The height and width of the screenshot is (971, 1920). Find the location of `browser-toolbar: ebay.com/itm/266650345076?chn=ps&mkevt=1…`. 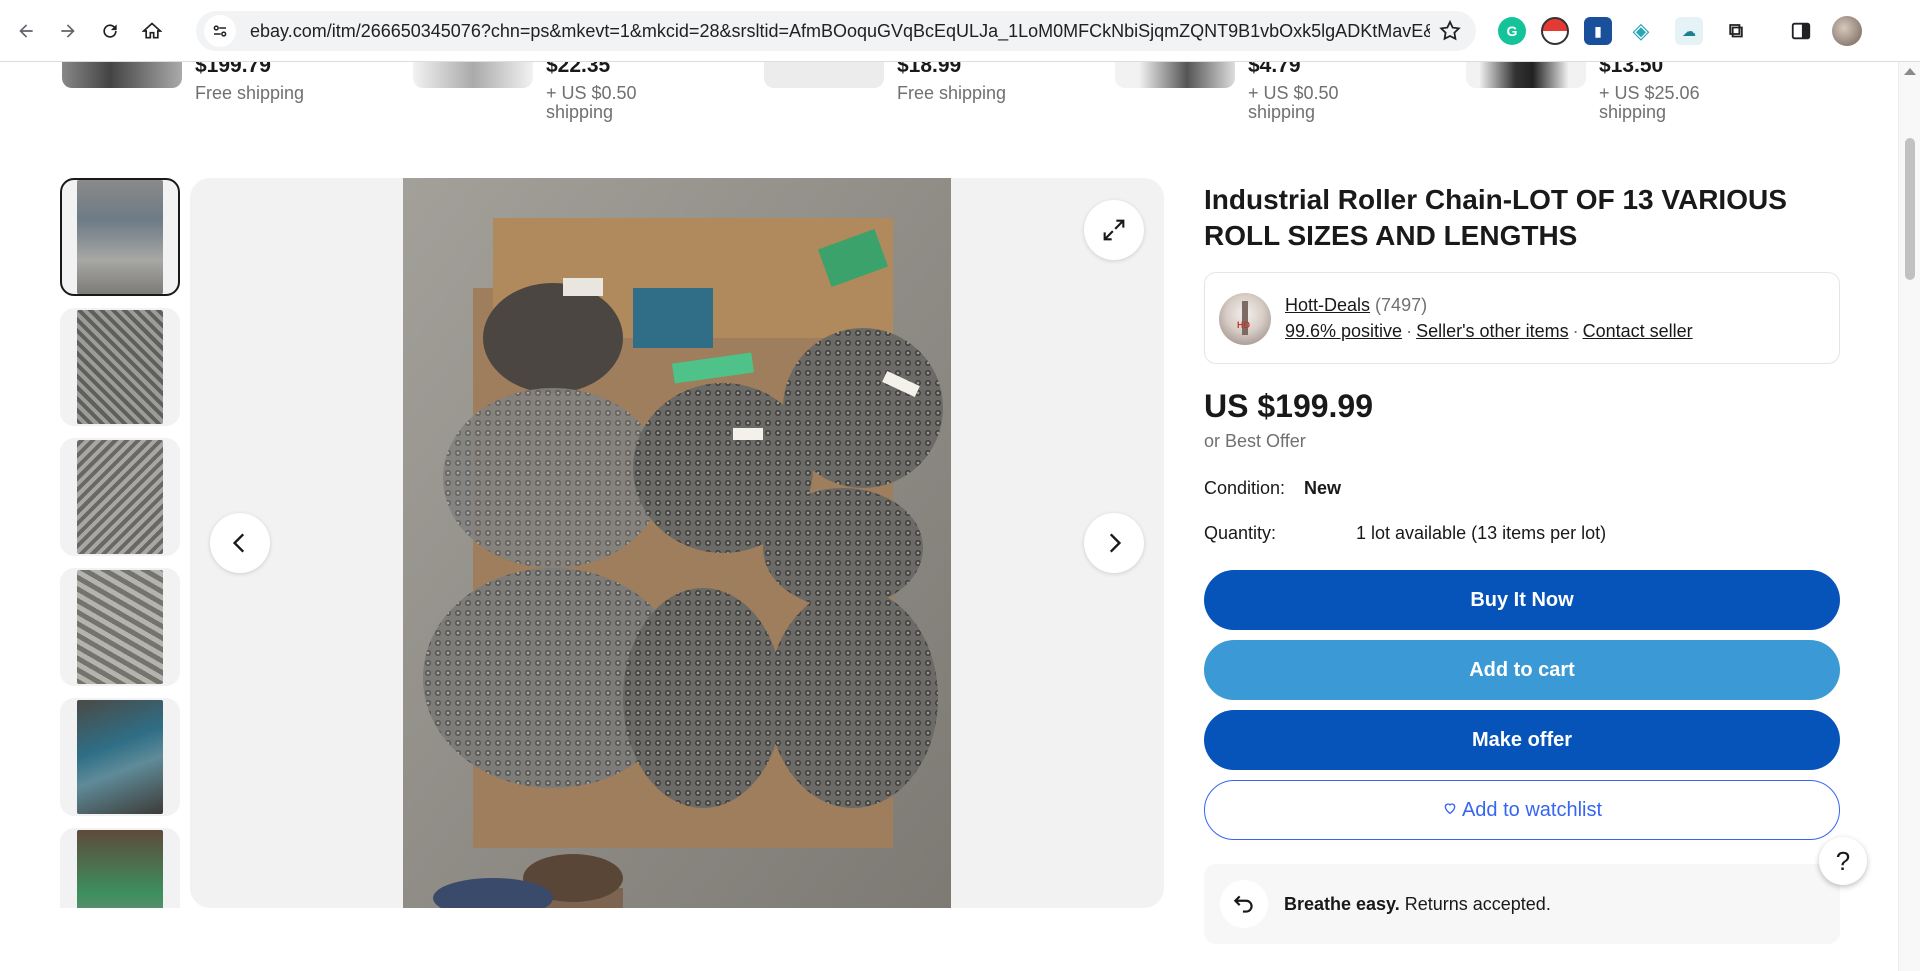

browser-toolbar: ebay.com/itm/266650345076?chn=ps&mkevt=1… is located at coordinates (960, 31).